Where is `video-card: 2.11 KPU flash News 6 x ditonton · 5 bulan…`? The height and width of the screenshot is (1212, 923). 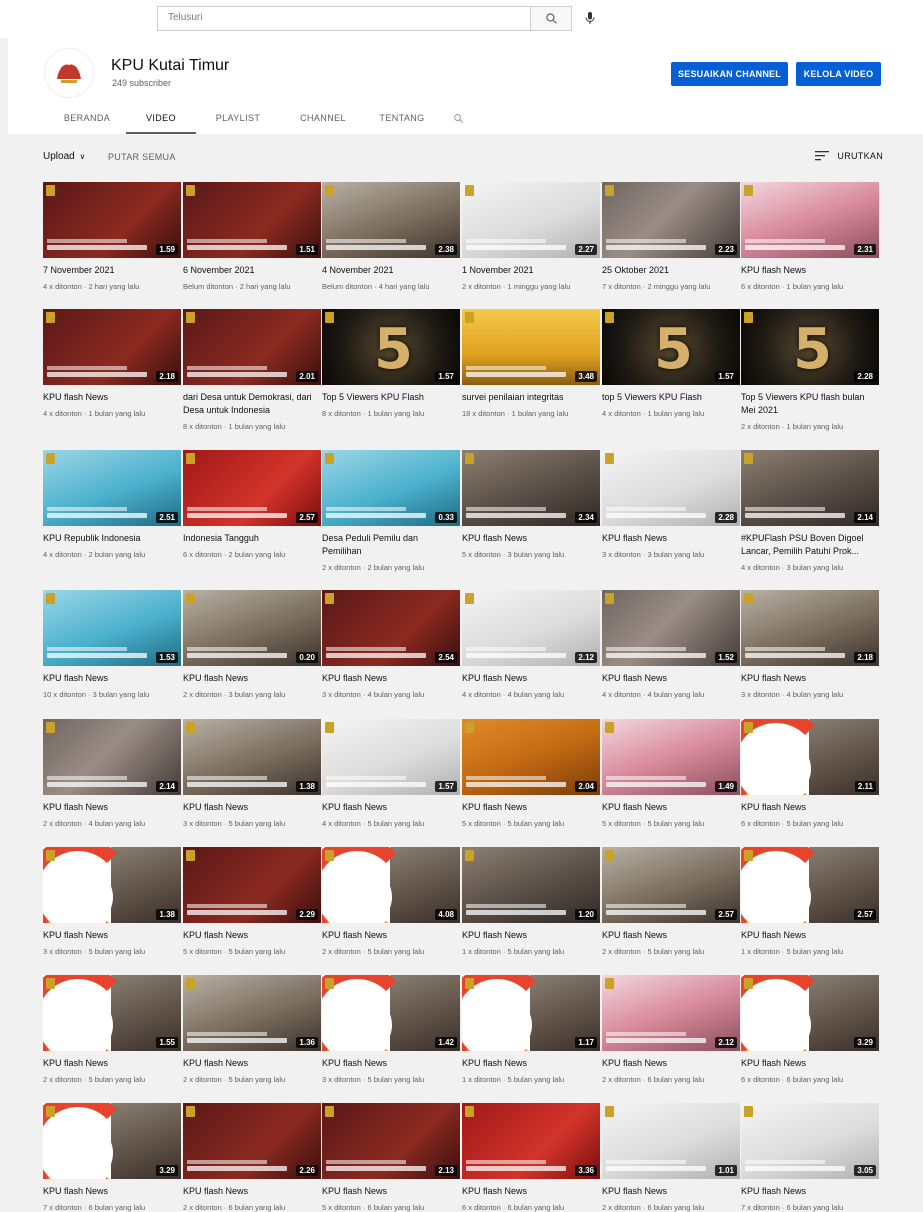 video-card: 2.11 KPU flash News 6 x ditonton · 5 bulan… is located at coordinates (810, 773).